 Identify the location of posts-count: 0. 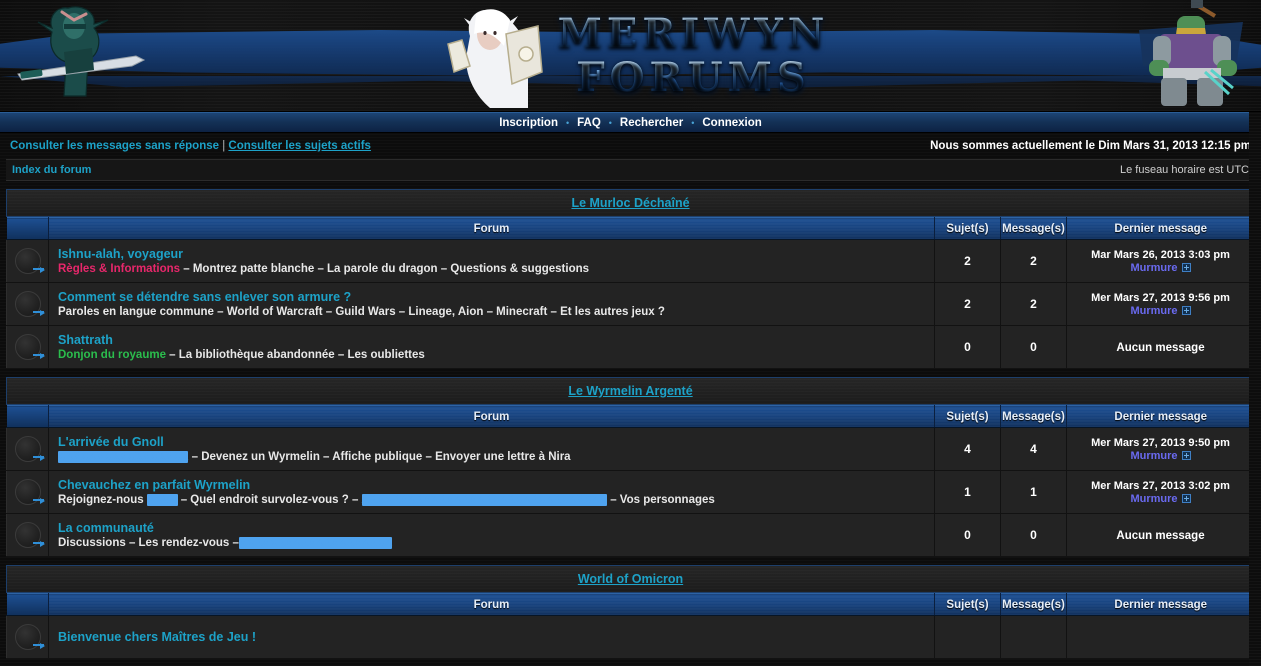
(1033, 347).